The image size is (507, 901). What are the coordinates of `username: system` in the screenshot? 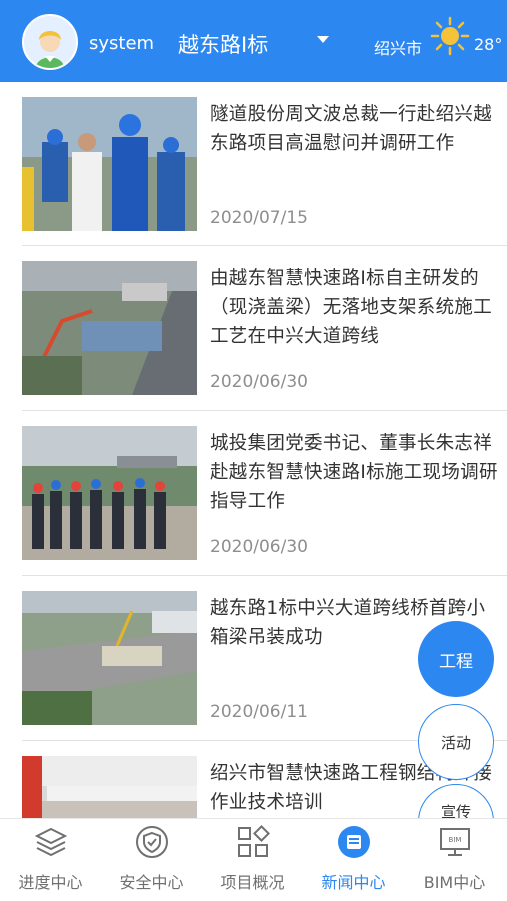 It's located at (122, 43).